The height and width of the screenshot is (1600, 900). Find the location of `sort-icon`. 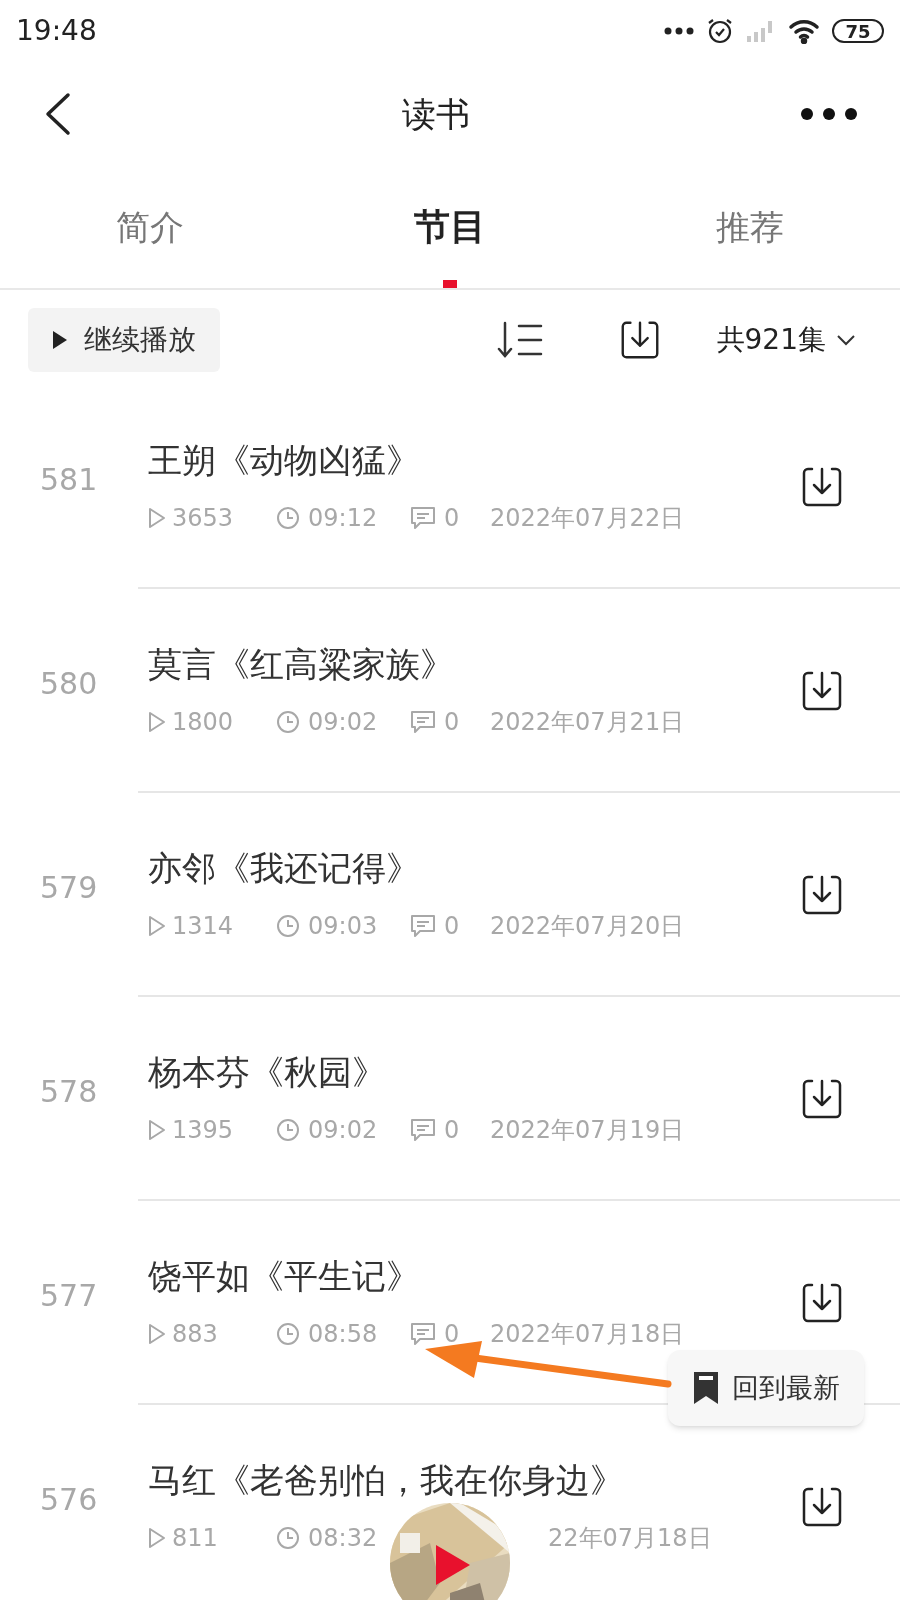

sort-icon is located at coordinates (519, 340).